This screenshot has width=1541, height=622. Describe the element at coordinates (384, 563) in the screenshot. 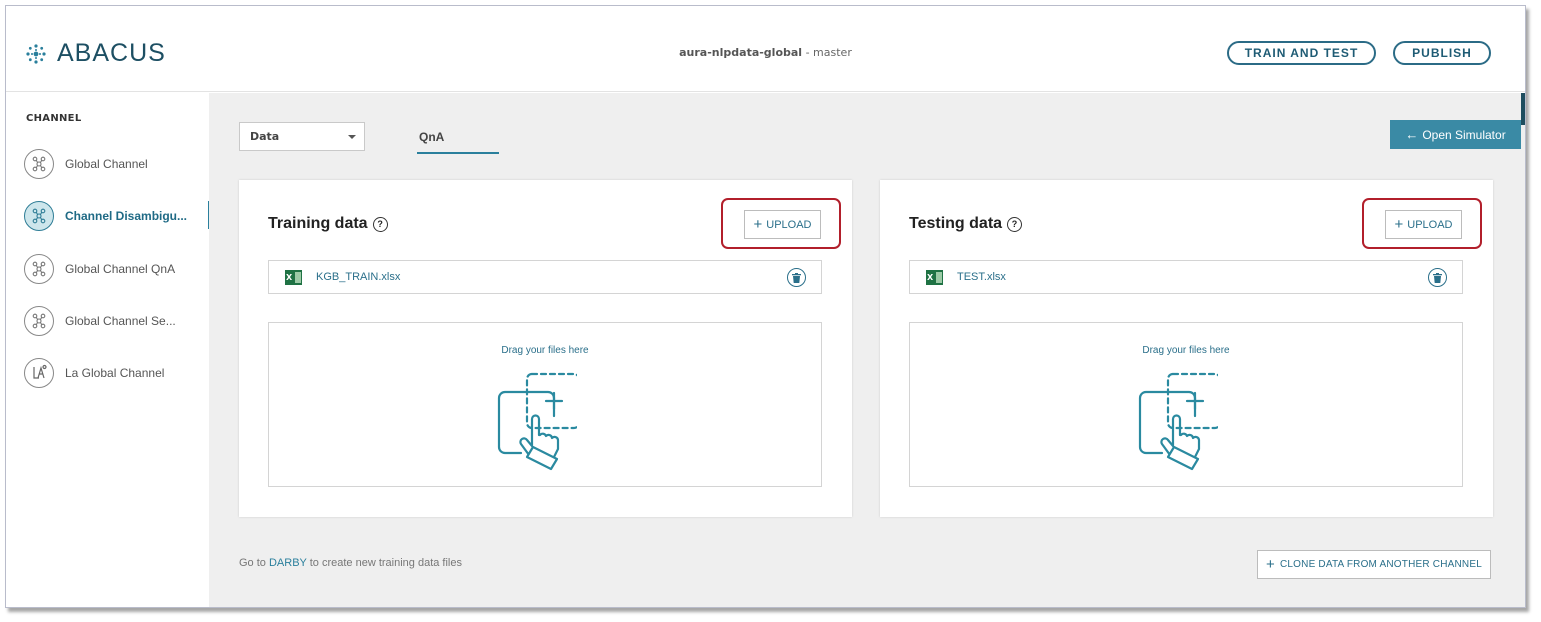

I see `footer-suffix: to create new training data files` at that location.